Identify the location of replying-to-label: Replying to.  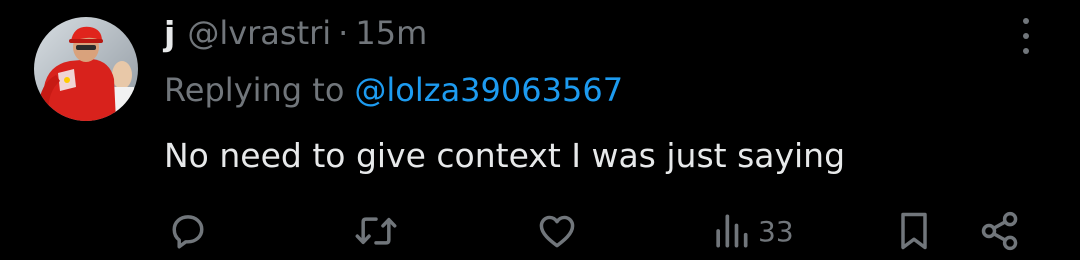
(254, 90).